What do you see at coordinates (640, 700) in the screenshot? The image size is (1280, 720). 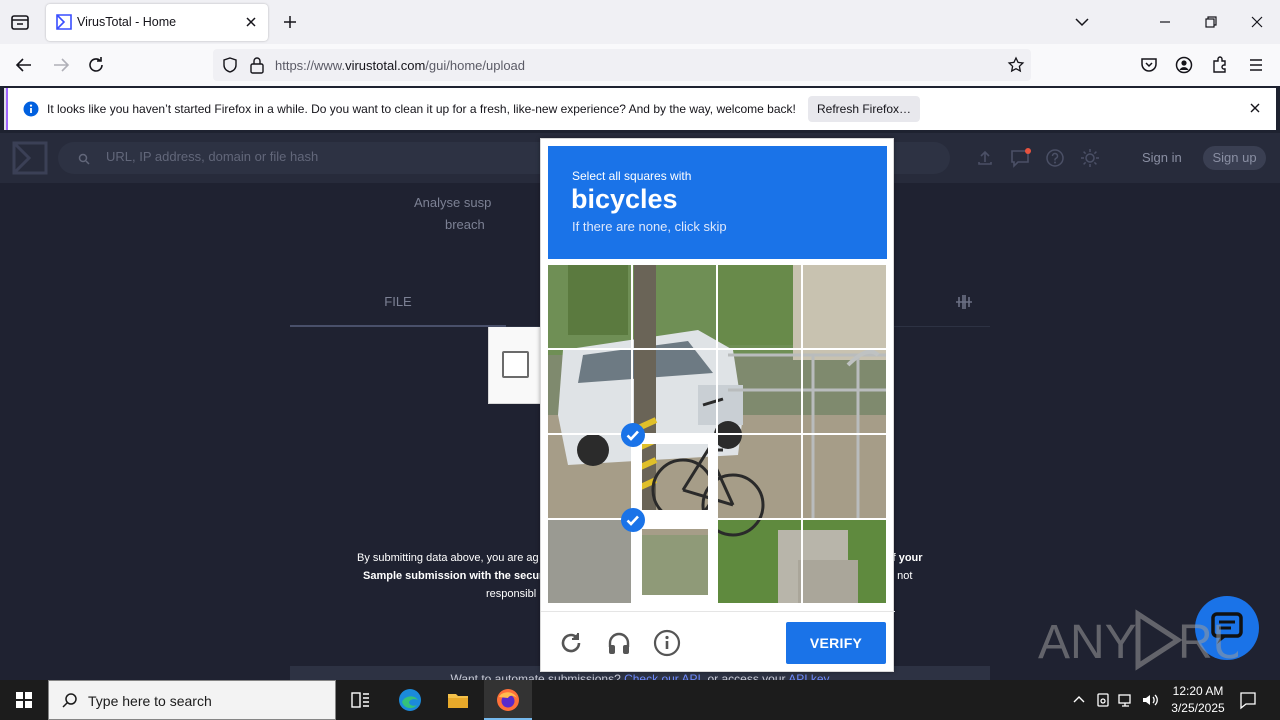 I see `windows-taskbar: Type here to search 12:20 AM 3/25/2025` at bounding box center [640, 700].